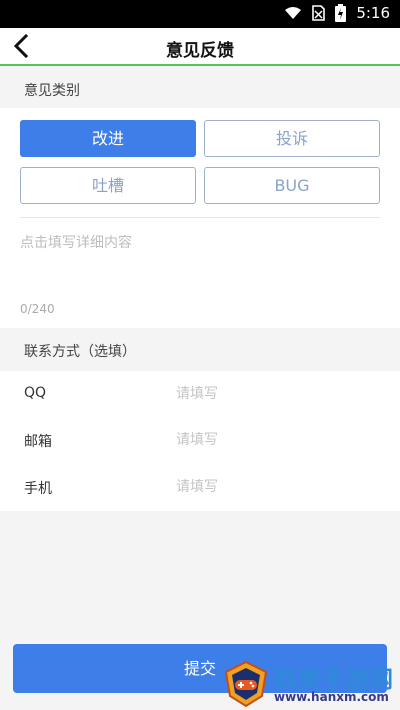 This screenshot has height=710, width=400. I want to click on divider, so click(200, 217).